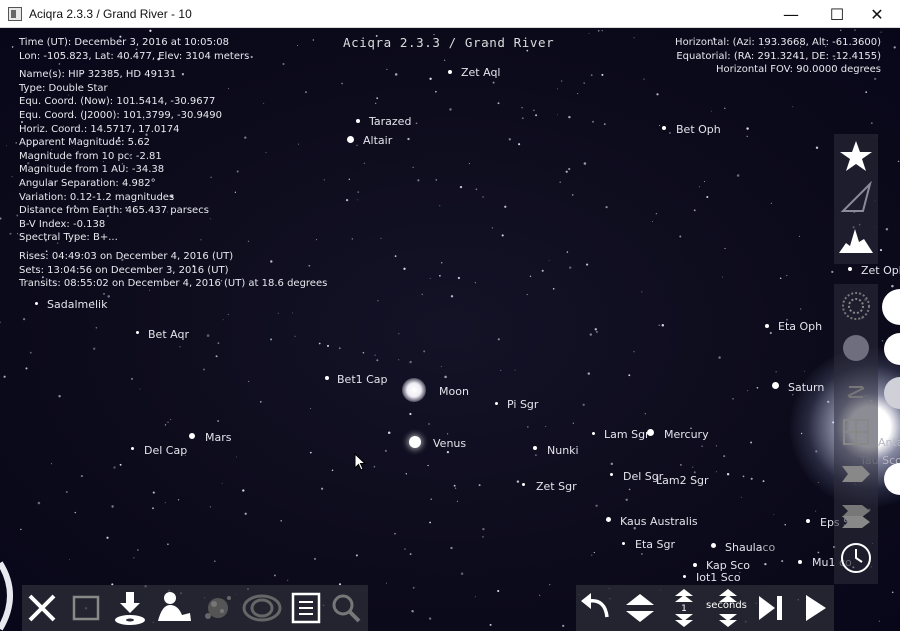 The image size is (900, 631). Describe the element at coordinates (87, 183) in the screenshot. I see `info-ang-sep: Angular Separation: 4.982°` at that location.